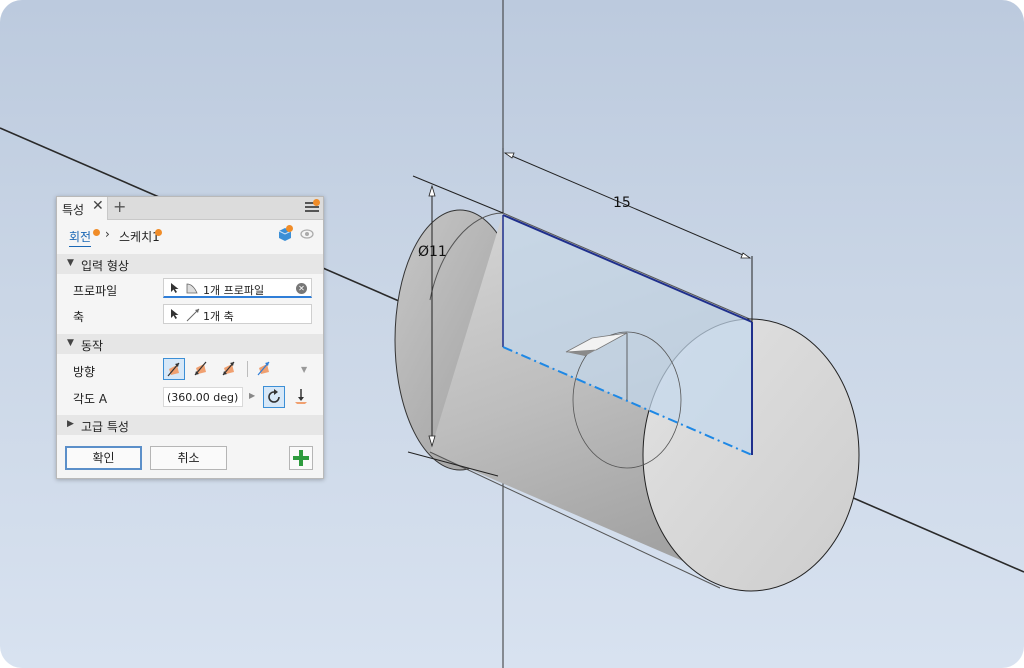  I want to click on full-revolve-button, so click(274, 397).